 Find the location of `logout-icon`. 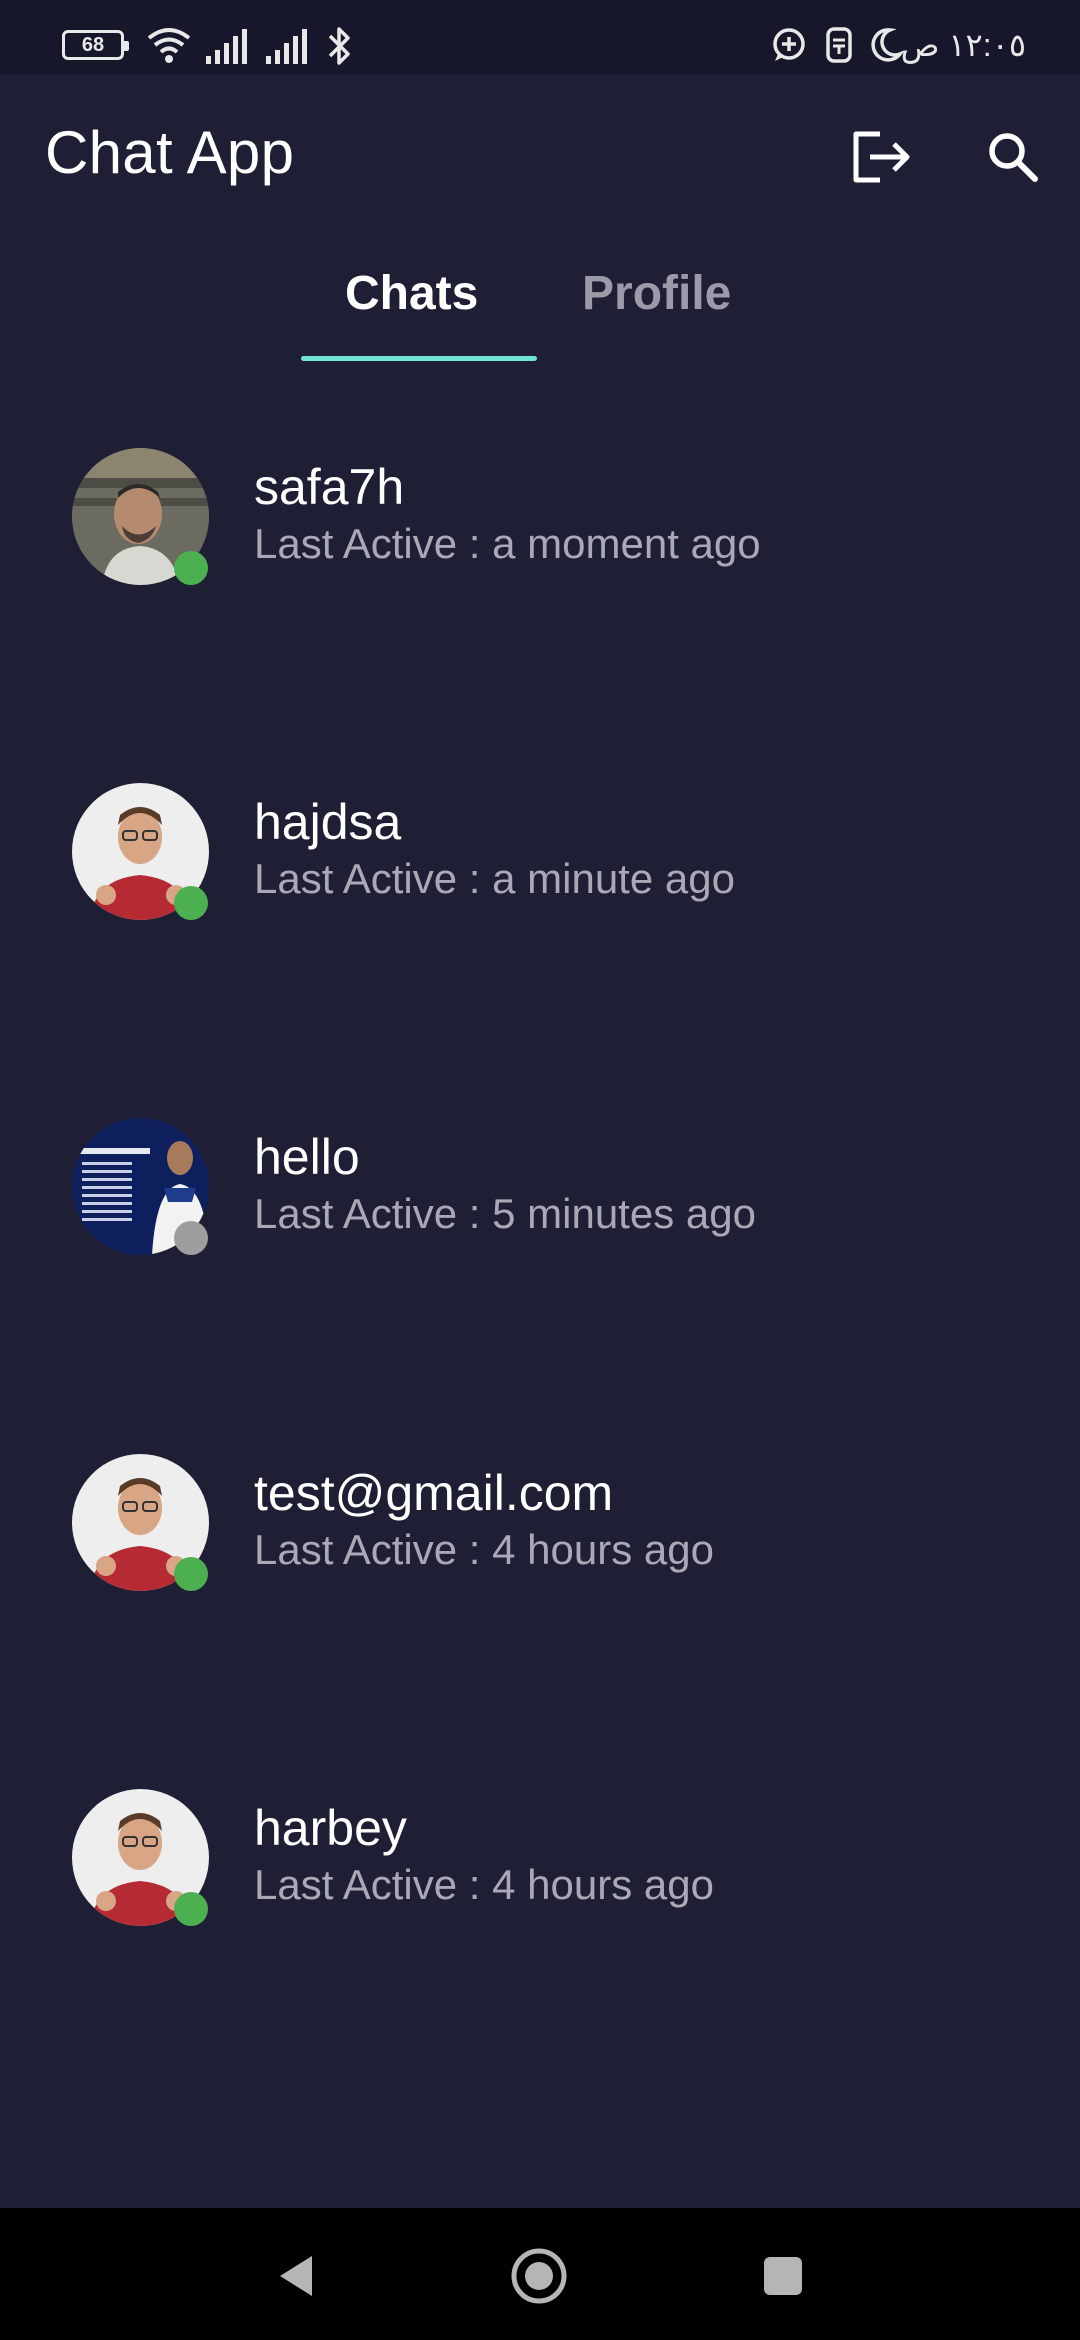

logout-icon is located at coordinates (881, 157).